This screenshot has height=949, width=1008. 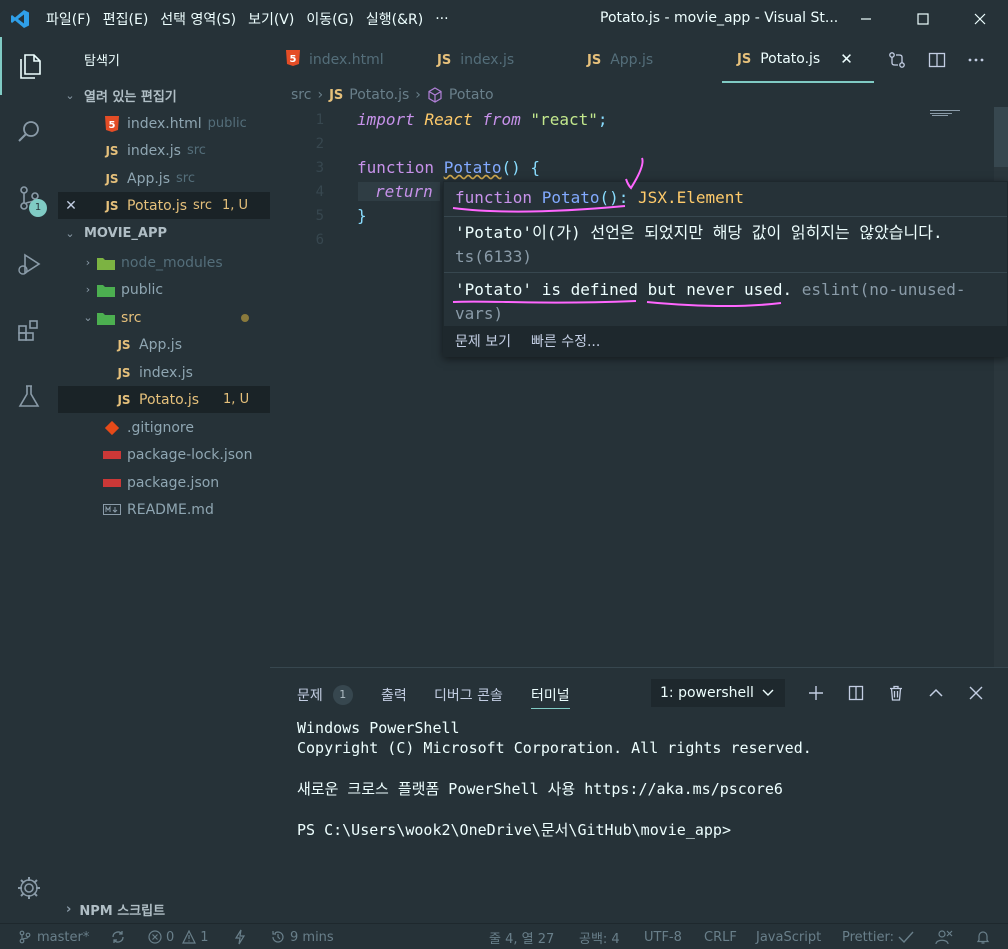 What do you see at coordinates (960, 112) in the screenshot?
I see `minimap` at bounding box center [960, 112].